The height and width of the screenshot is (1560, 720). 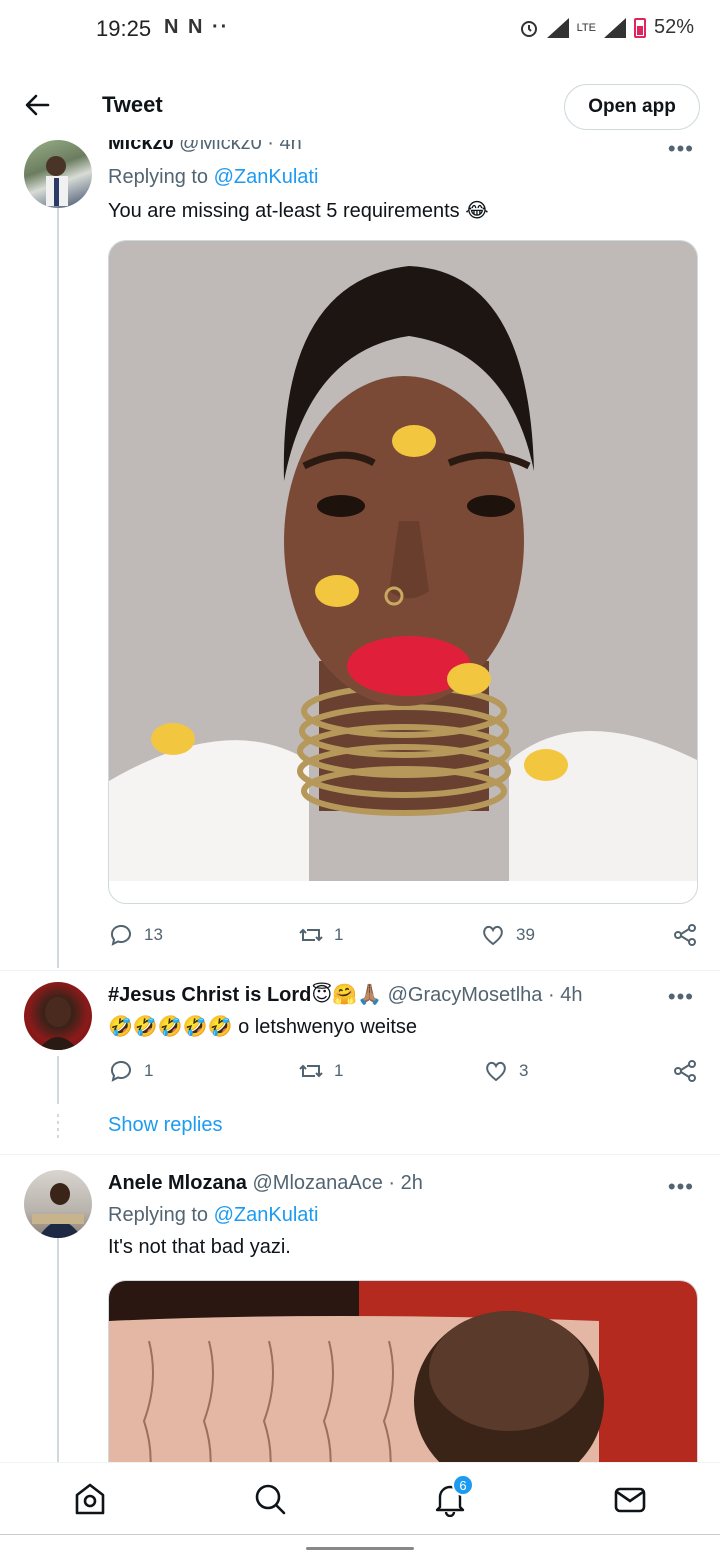 I want to click on gesture-area, so click(x=360, y=1547).